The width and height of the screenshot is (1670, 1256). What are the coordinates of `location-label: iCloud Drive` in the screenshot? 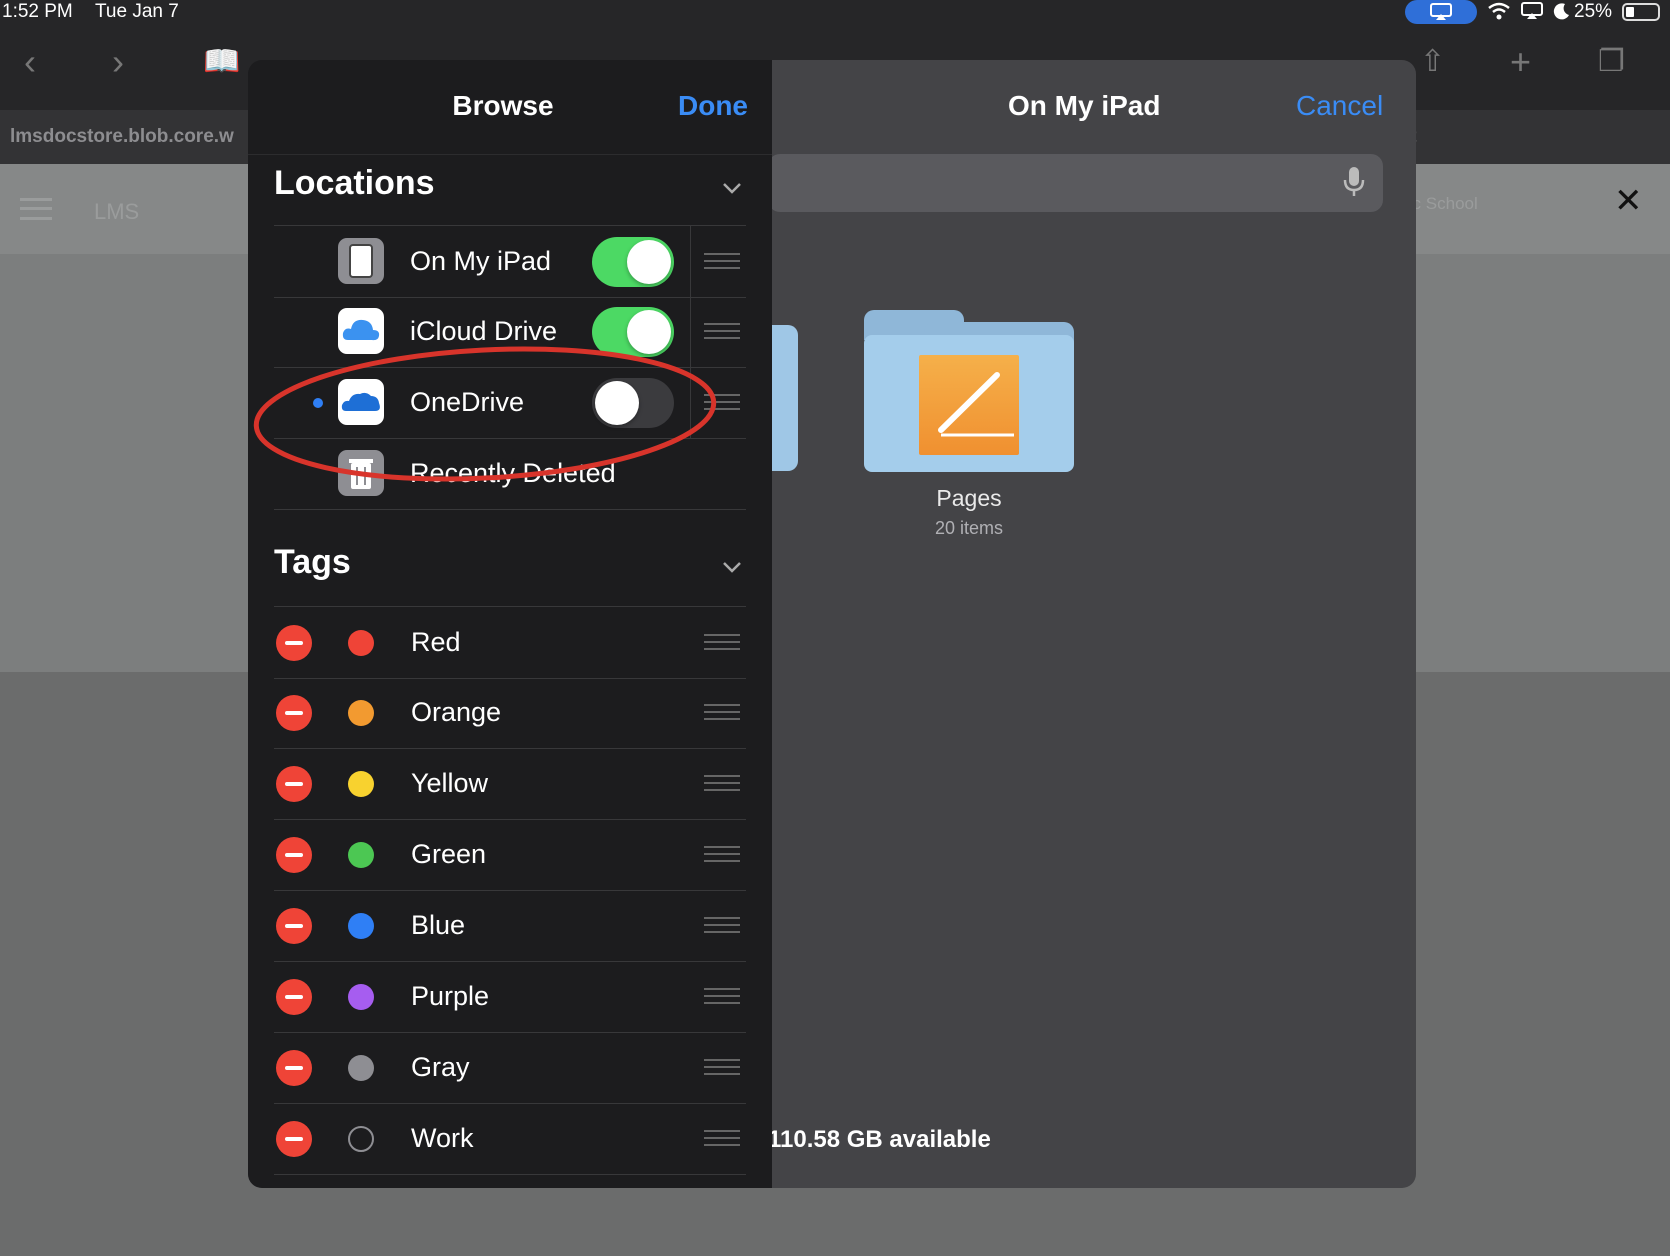 It's located at (484, 331).